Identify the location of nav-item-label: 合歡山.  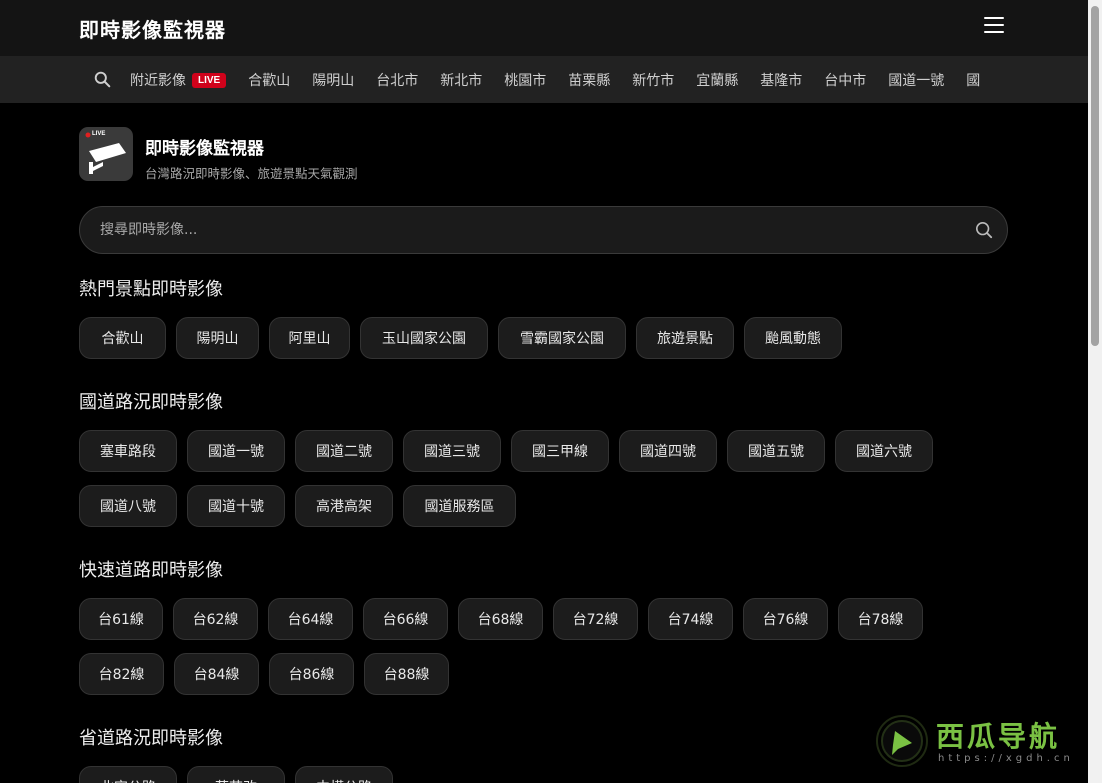
(269, 80).